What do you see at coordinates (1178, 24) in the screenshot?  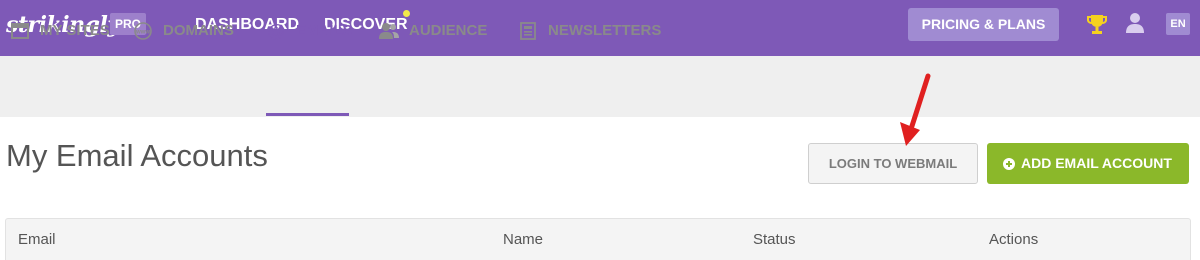 I see `language-selector: EN` at bounding box center [1178, 24].